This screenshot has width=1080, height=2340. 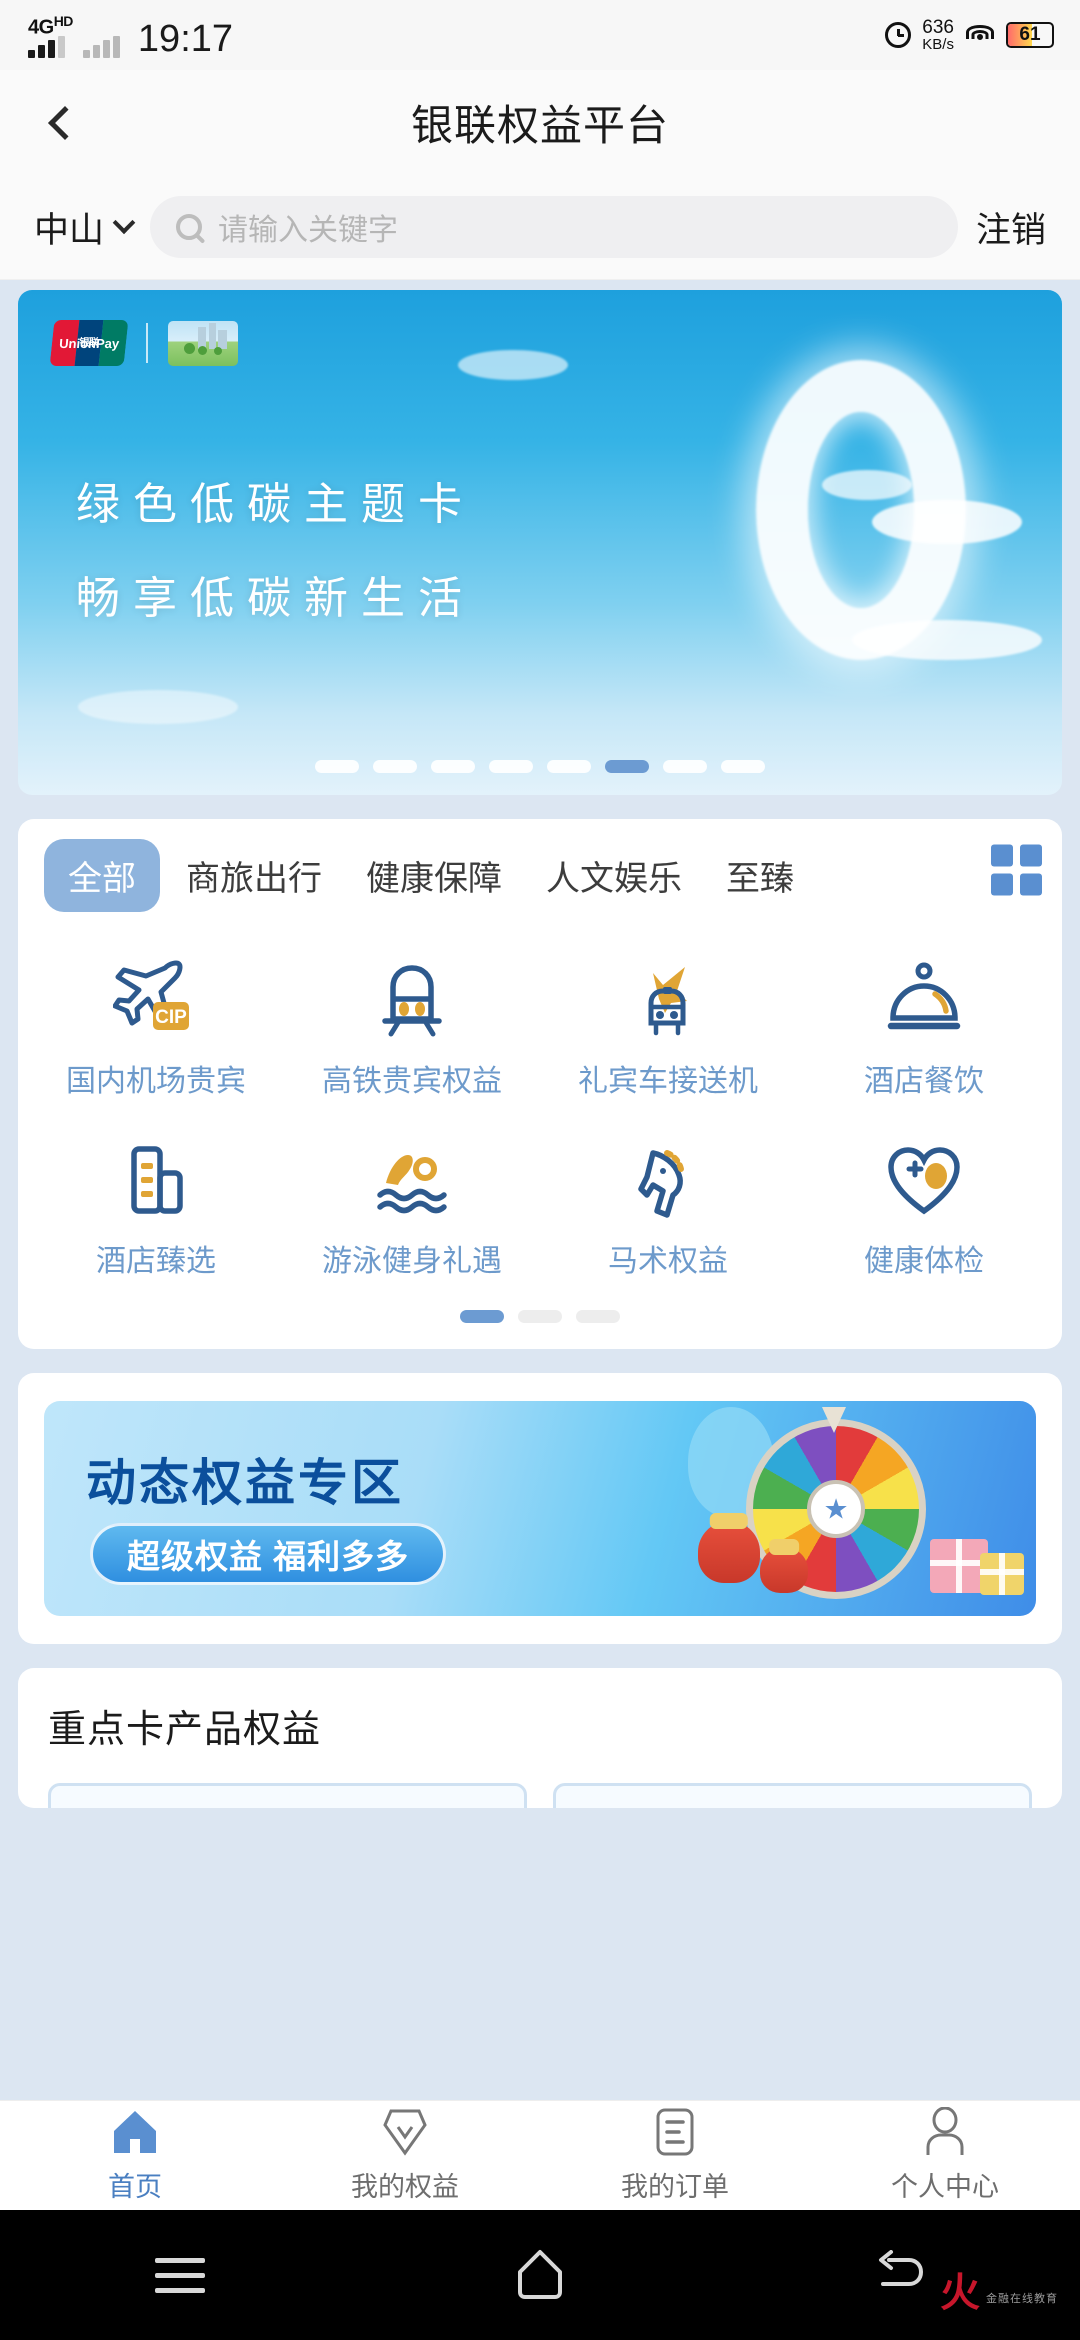 I want to click on search-input: 请输入关键字, so click(x=554, y=227).